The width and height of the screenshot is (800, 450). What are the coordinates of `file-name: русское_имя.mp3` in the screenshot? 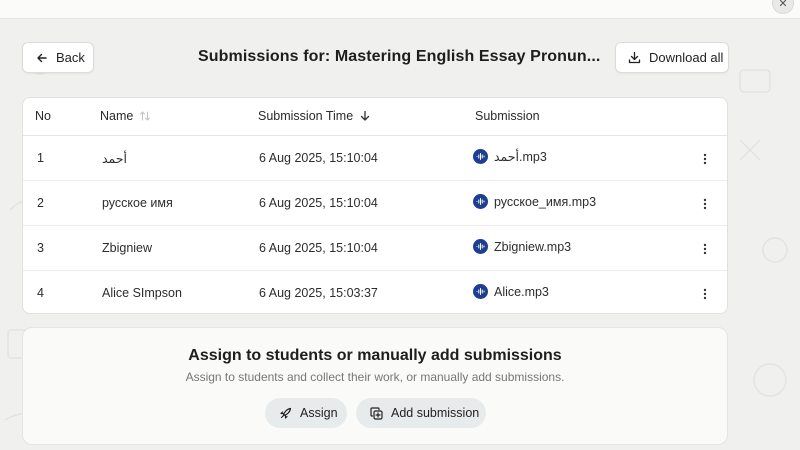 It's located at (545, 201).